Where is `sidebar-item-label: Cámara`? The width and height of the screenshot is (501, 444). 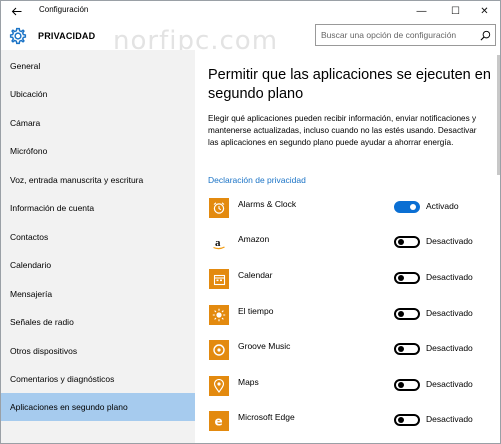
sidebar-item-label: Cámara is located at coordinates (25, 123).